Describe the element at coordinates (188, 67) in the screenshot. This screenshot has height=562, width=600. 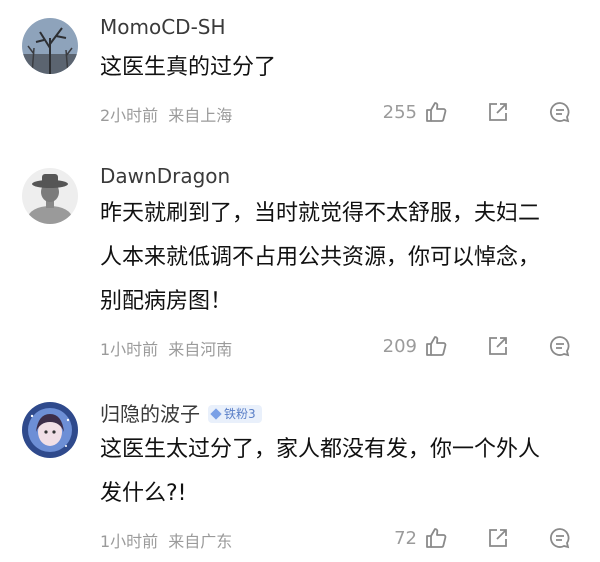
I see `comment-line: 这医生真的过分了` at that location.